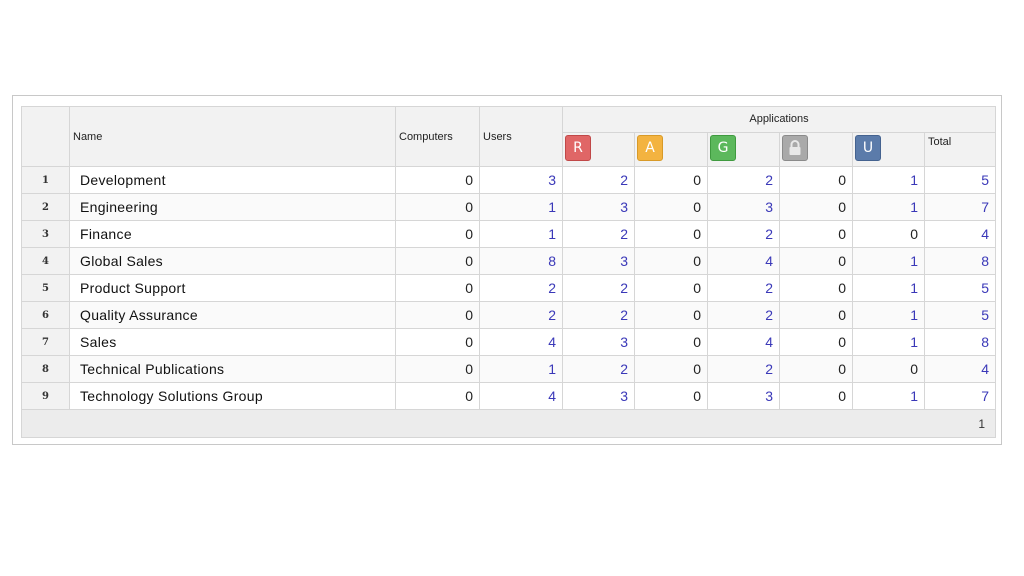  Describe the element at coordinates (650, 148) in the screenshot. I see `a-status-icon: A` at that location.